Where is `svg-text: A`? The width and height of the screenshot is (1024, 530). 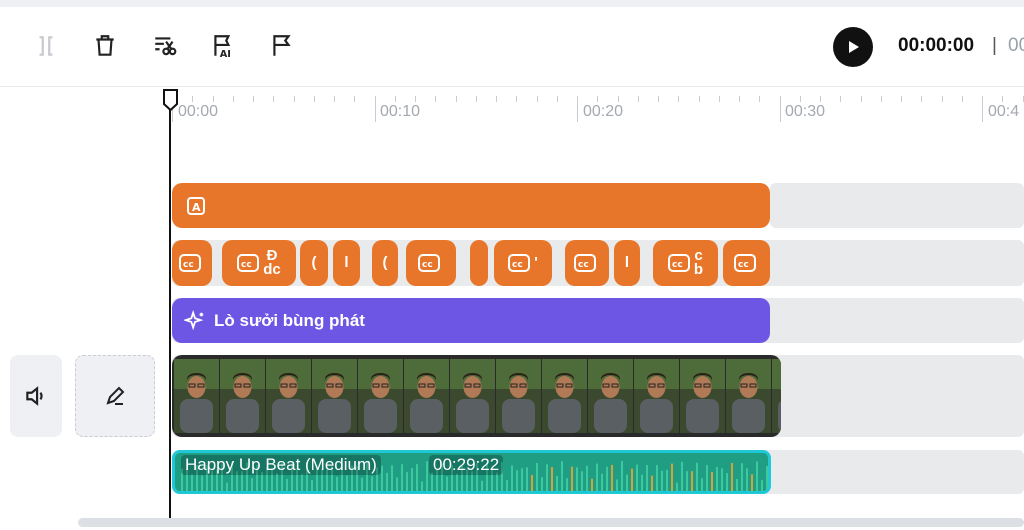 svg-text: A is located at coordinates (196, 207).